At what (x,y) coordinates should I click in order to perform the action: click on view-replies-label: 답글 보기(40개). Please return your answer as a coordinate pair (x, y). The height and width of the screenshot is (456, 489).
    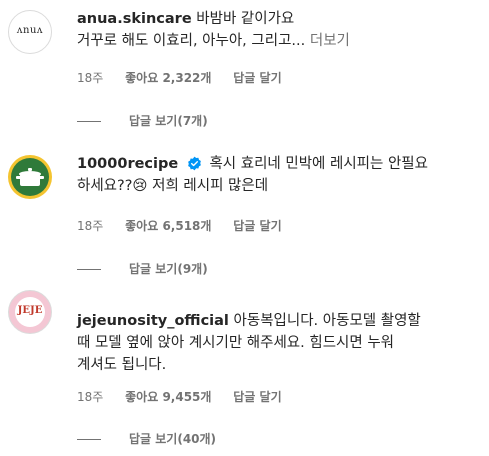
    Looking at the image, I should click on (173, 439).